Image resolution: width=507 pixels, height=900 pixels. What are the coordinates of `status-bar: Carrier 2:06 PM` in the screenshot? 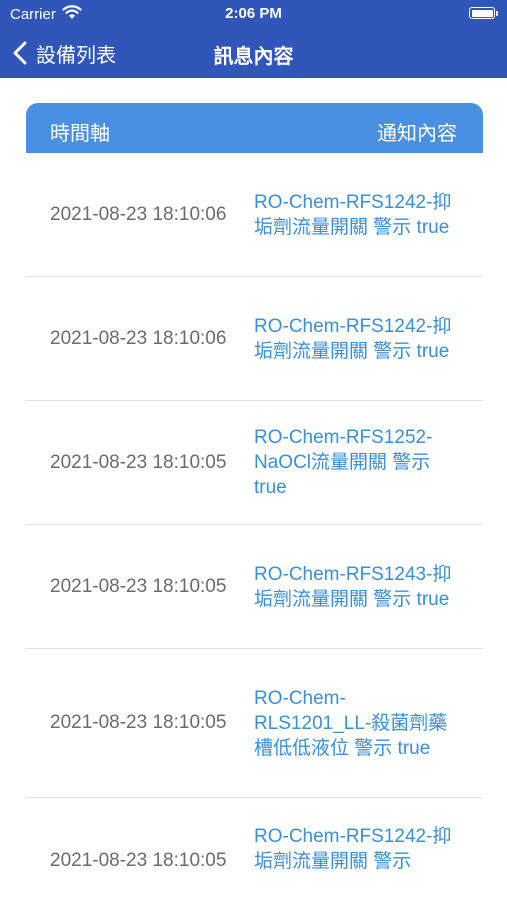 It's located at (253, 14).